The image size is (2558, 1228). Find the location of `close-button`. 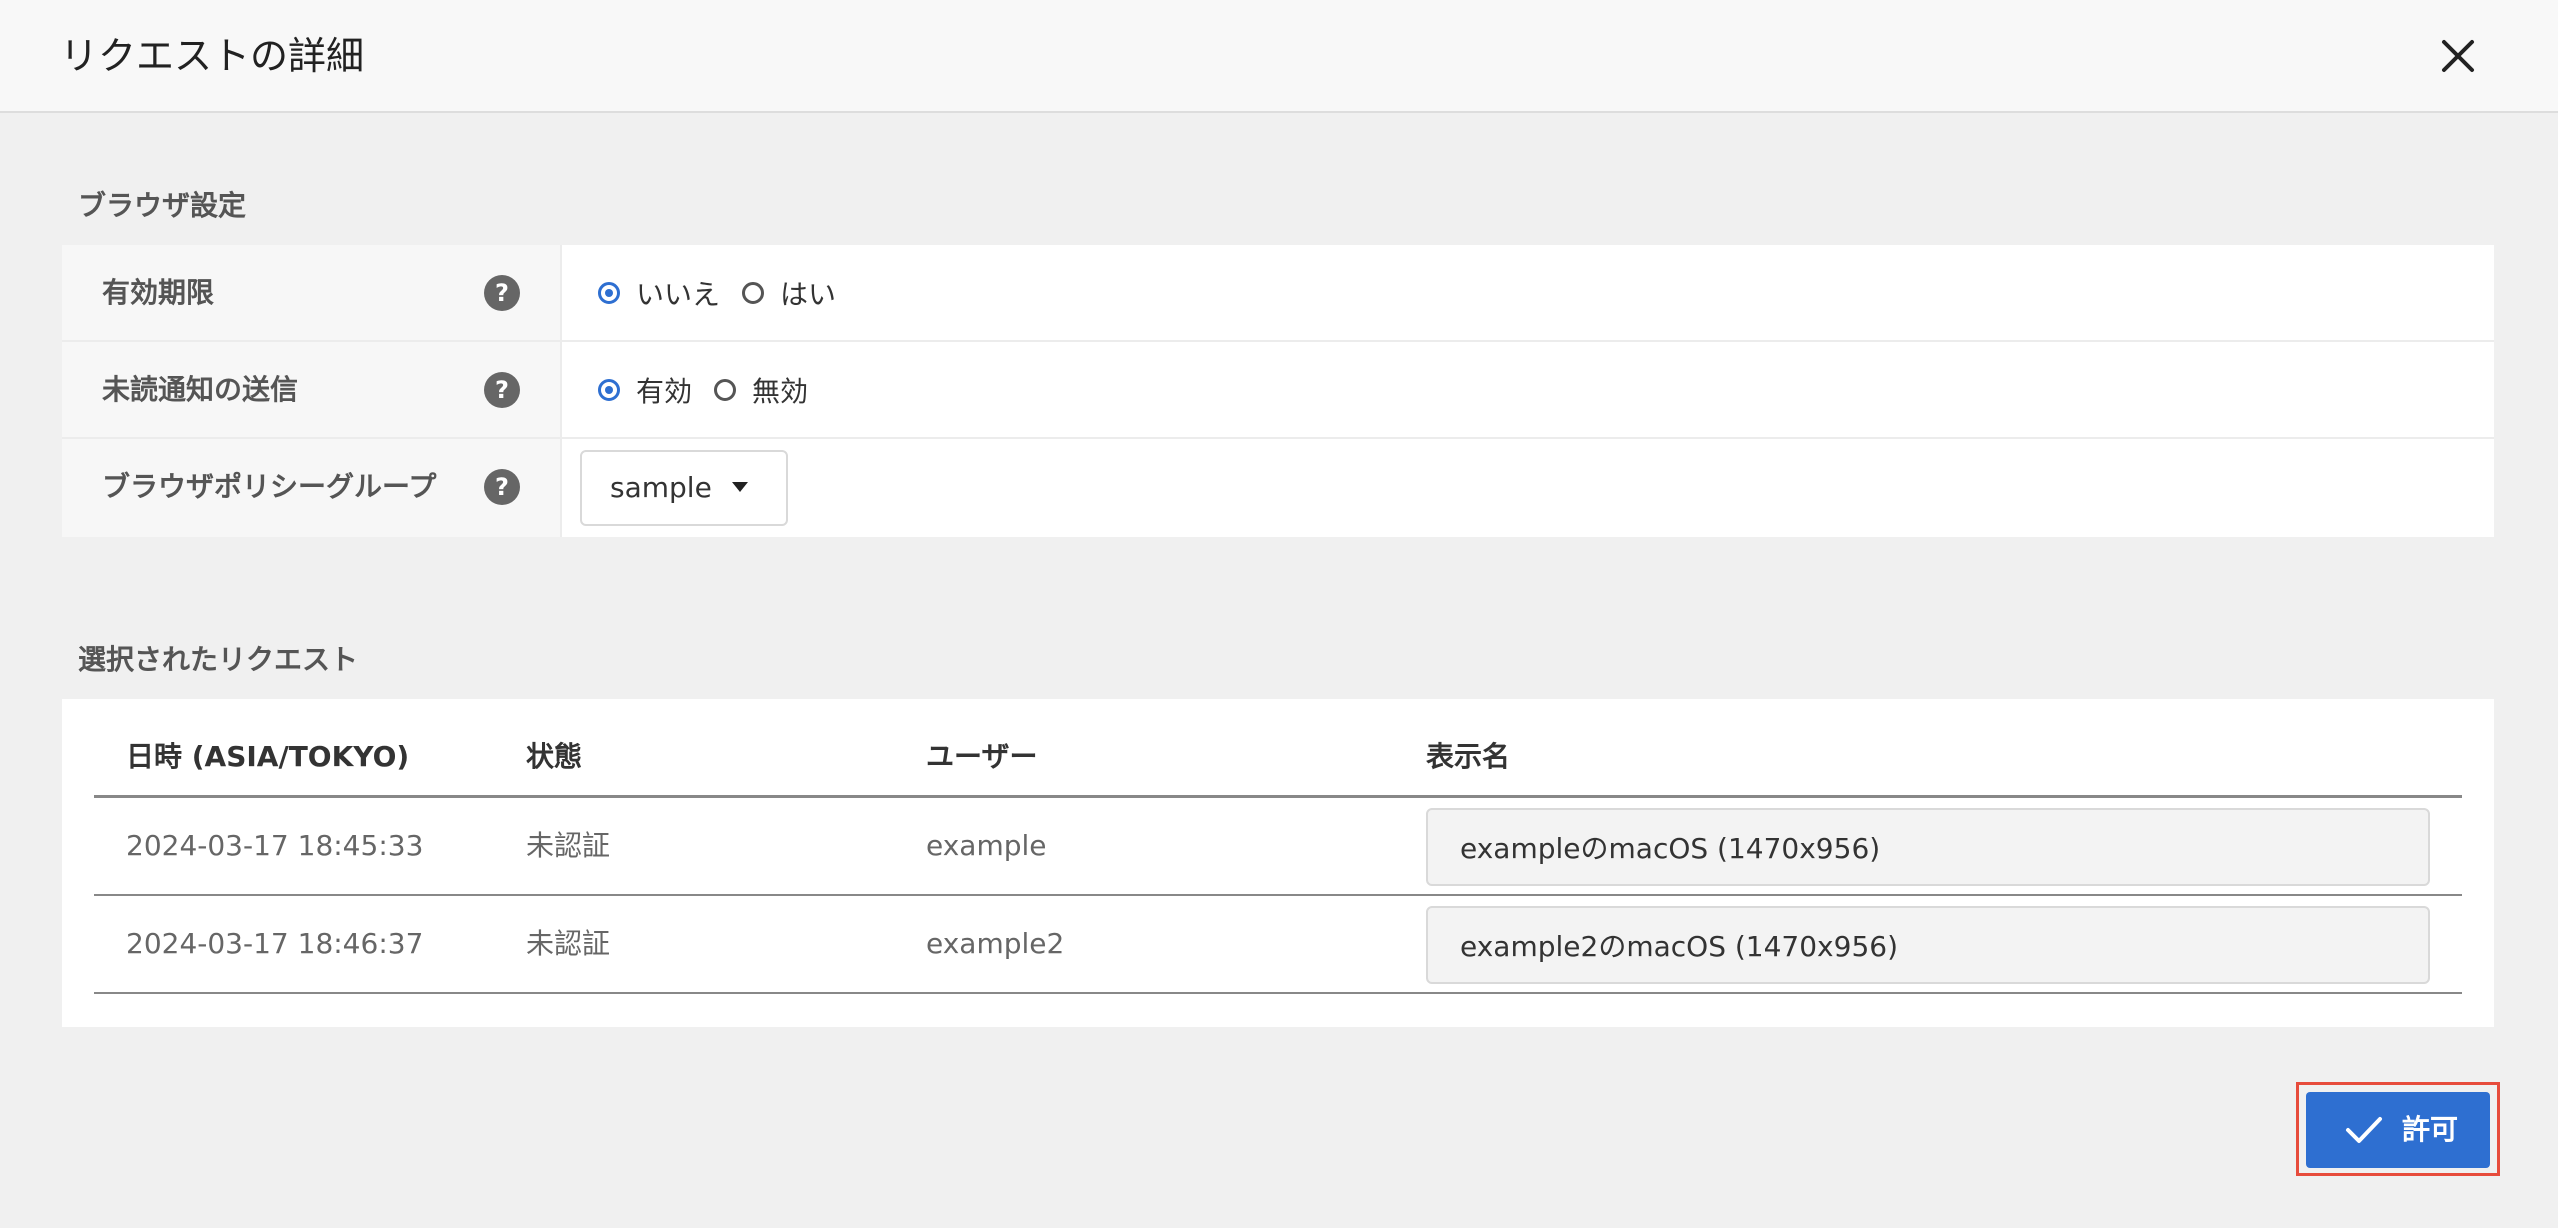

close-button is located at coordinates (2458, 56).